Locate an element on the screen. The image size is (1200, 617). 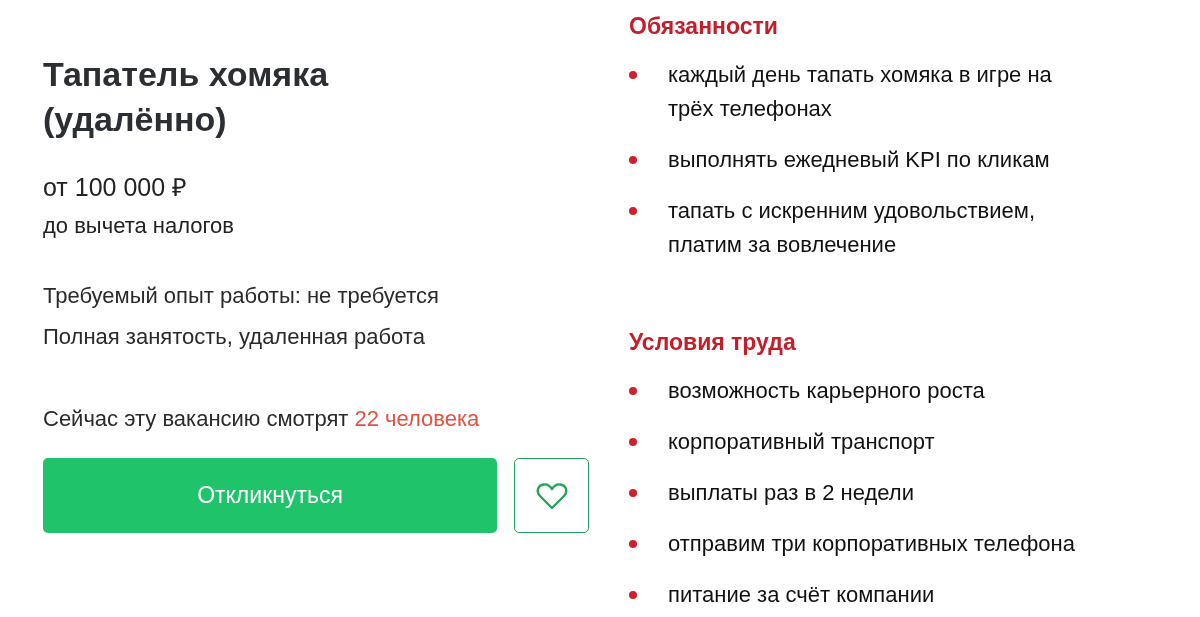
list-item-text: тапать с искренним удовольствием, платим за вовлечение is located at coordinates (852, 228).